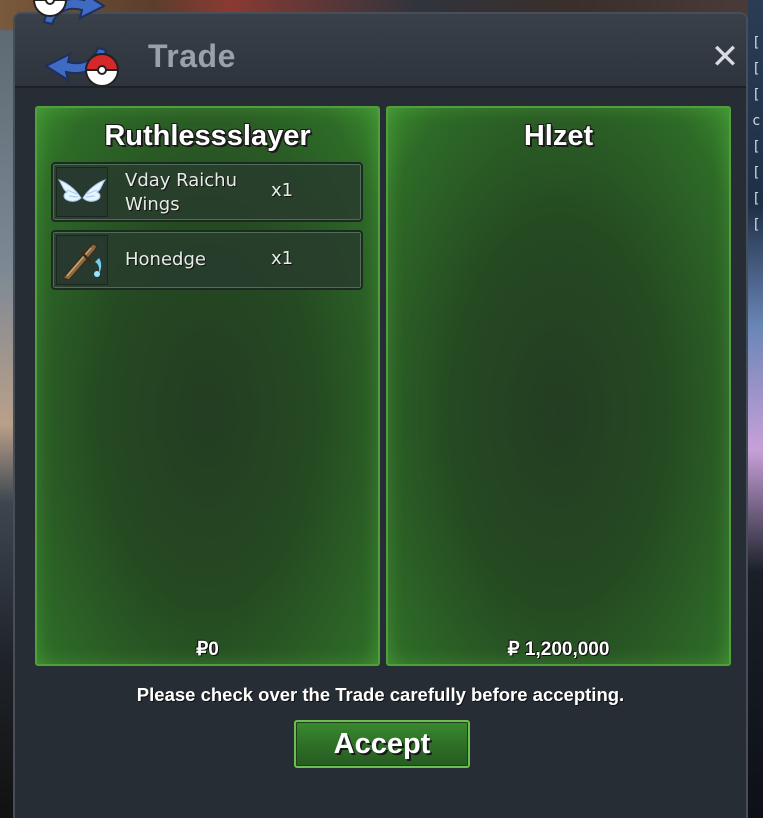 This screenshot has width=763, height=818. I want to click on money-offer-left: ₽0, so click(207, 649).